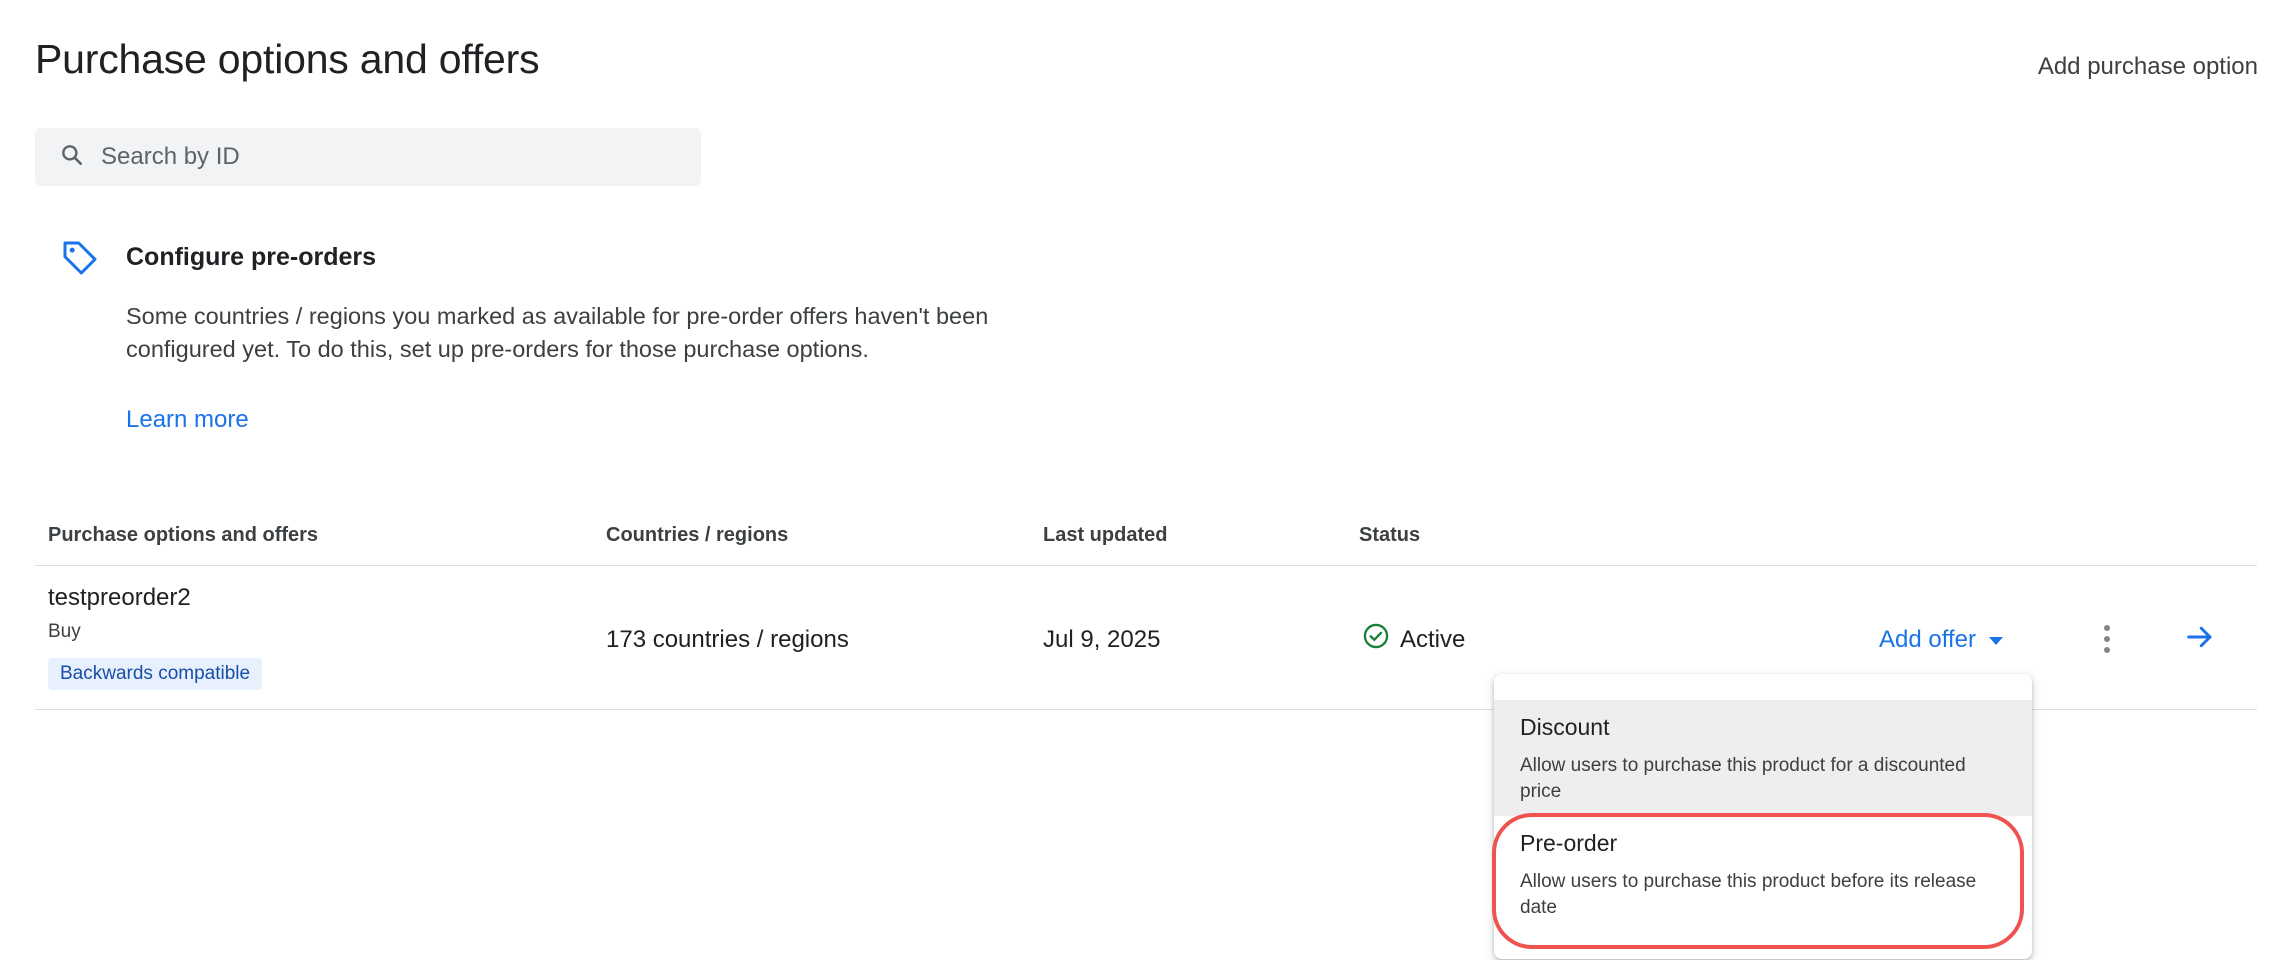 The image size is (2290, 960). What do you see at coordinates (72, 157) in the screenshot?
I see `search-icon` at bounding box center [72, 157].